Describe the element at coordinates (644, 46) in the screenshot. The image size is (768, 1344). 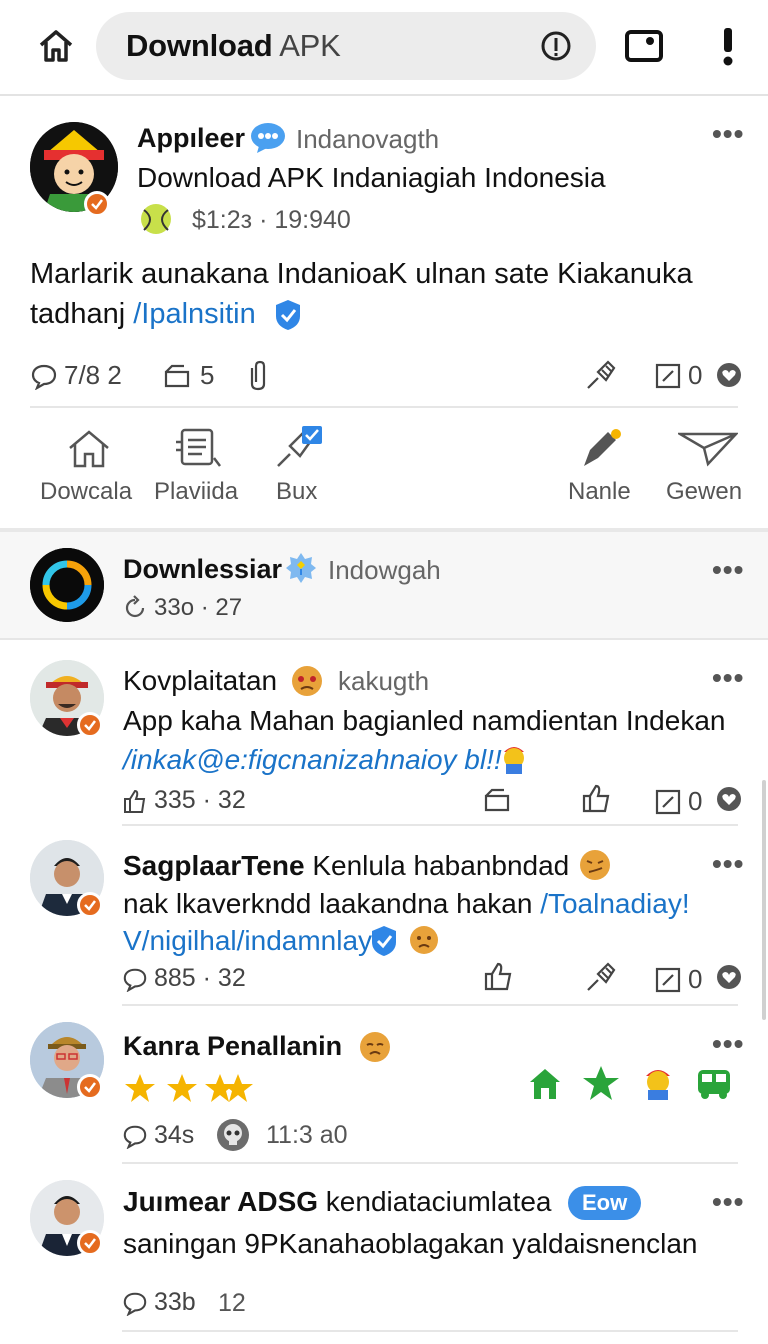
I see `tabs-icon` at that location.